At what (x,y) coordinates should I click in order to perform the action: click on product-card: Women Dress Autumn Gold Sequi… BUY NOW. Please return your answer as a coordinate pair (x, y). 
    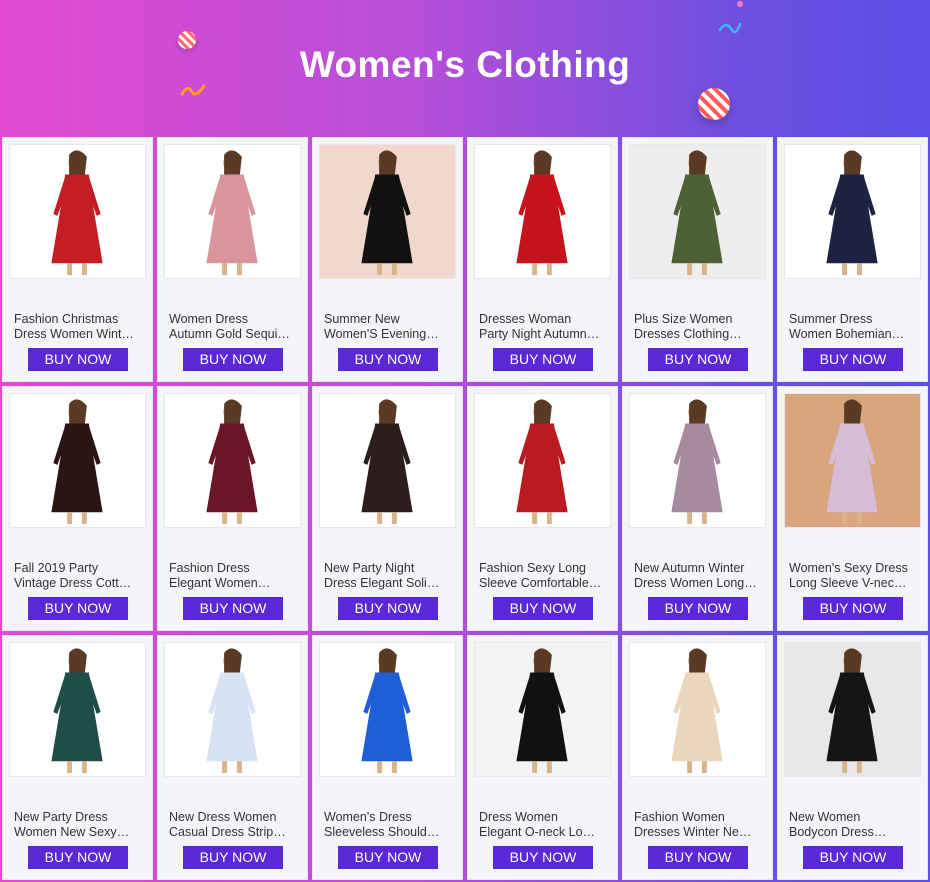
    Looking at the image, I should click on (232, 259).